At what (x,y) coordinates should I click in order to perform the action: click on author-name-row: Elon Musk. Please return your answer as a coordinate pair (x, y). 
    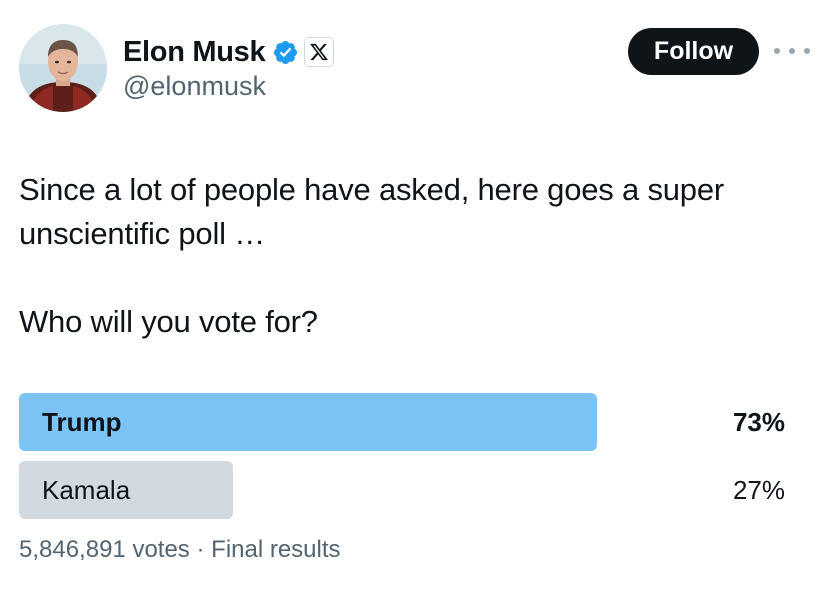
    Looking at the image, I should click on (229, 52).